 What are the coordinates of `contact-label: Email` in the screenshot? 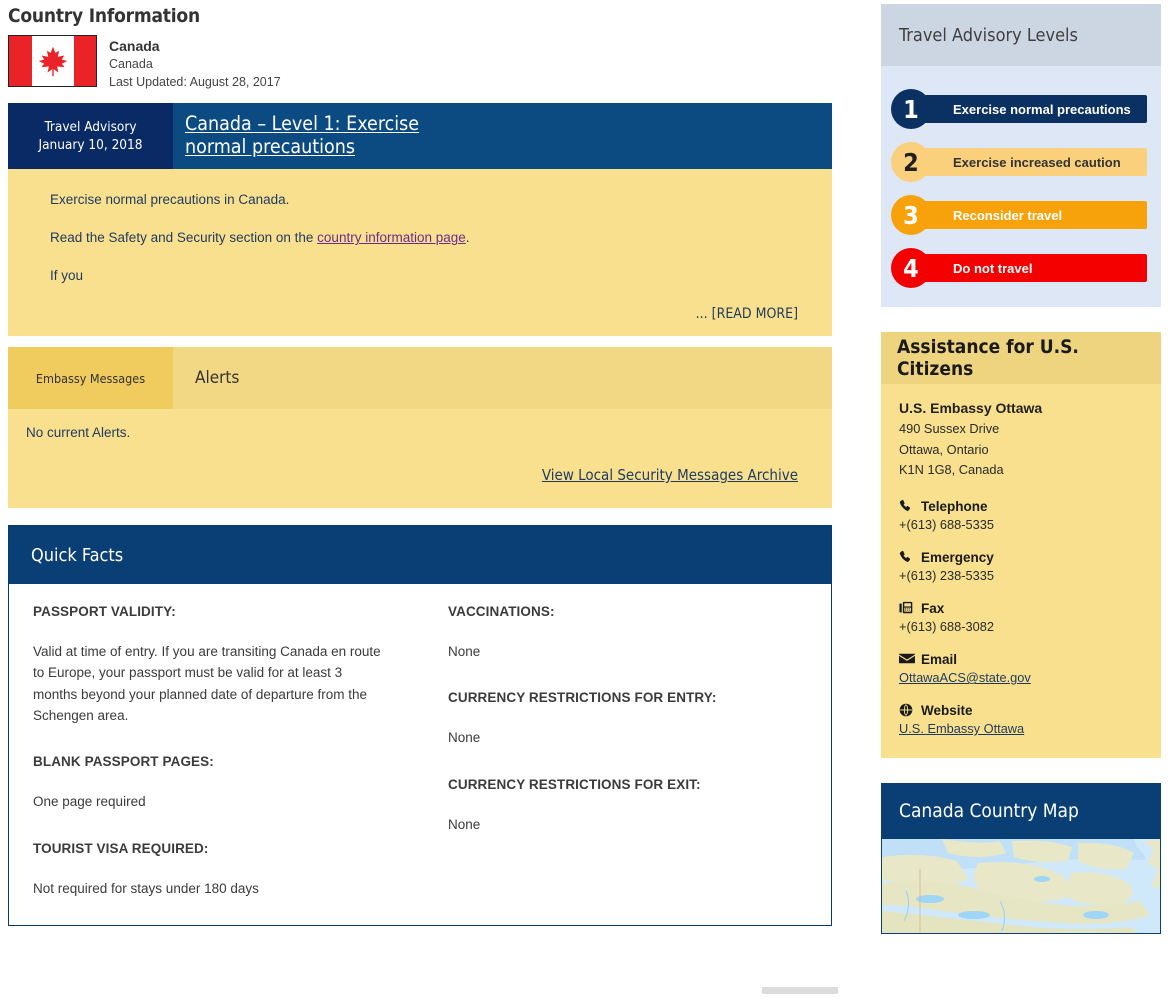 It's located at (1022, 659).